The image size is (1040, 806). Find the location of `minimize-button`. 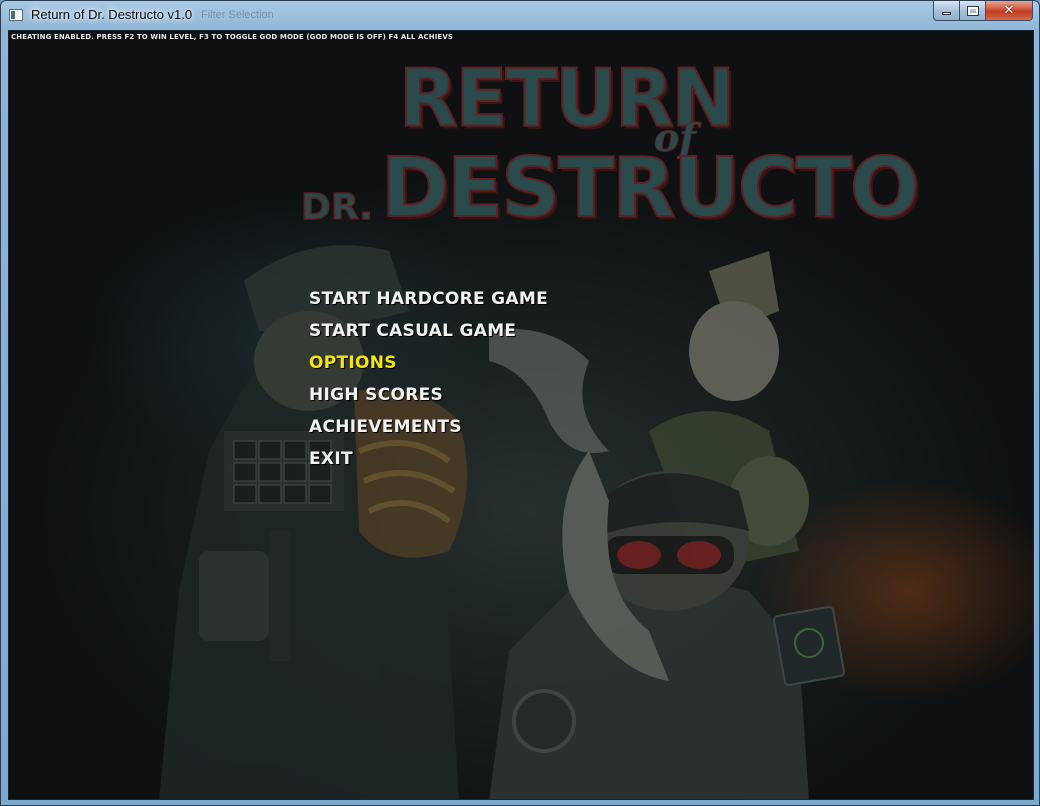

minimize-button is located at coordinates (946, 11).